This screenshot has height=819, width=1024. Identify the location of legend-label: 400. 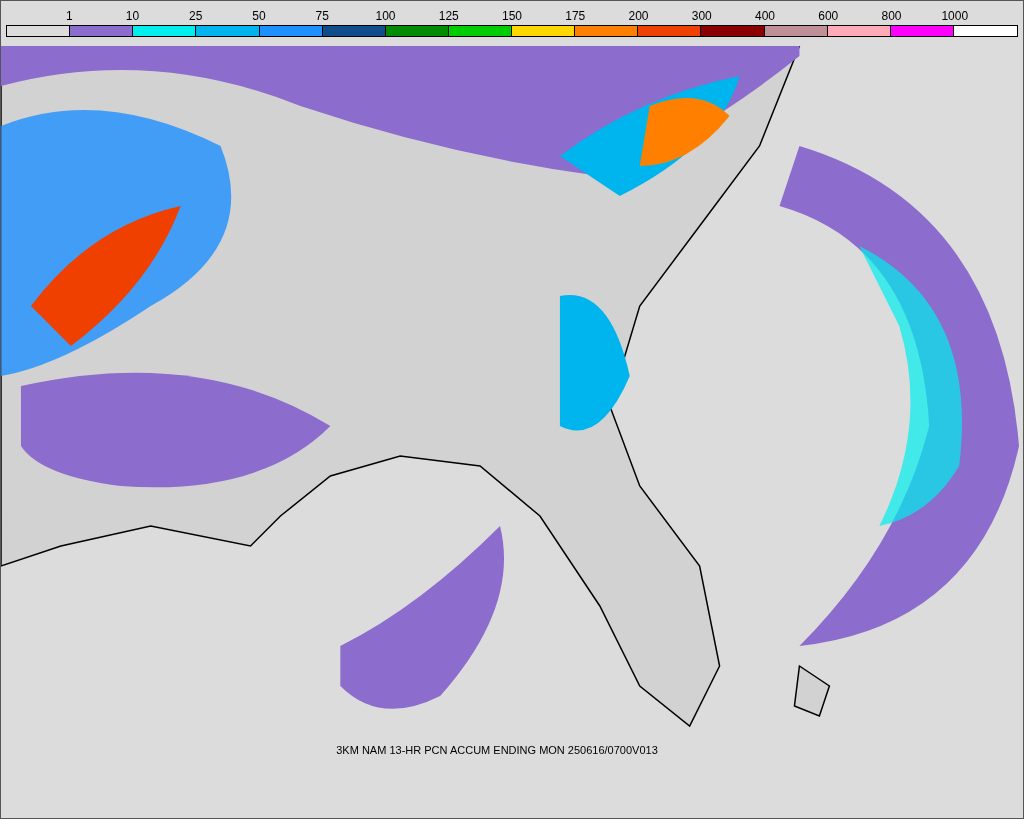
(765, 16).